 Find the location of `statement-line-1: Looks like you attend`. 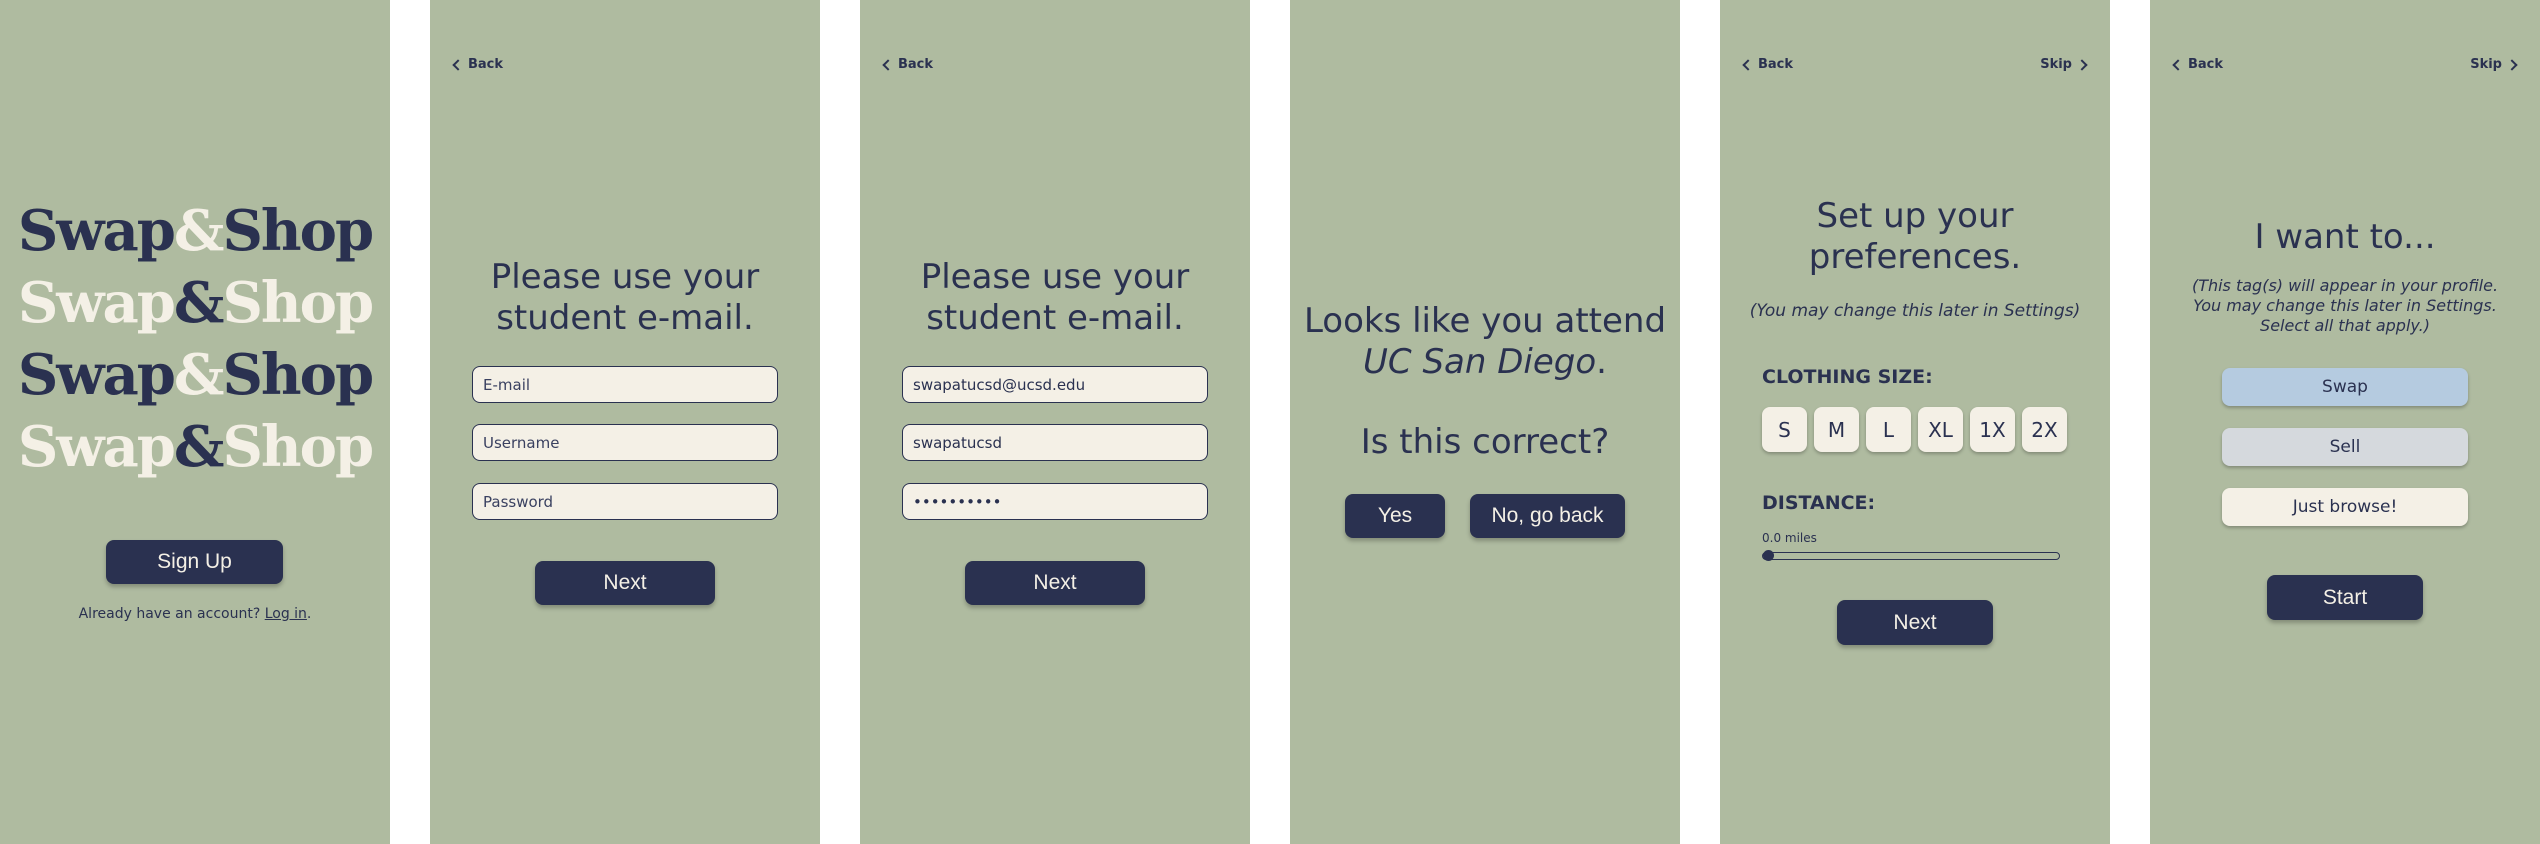

statement-line-1: Looks like you attend is located at coordinates (1485, 321).